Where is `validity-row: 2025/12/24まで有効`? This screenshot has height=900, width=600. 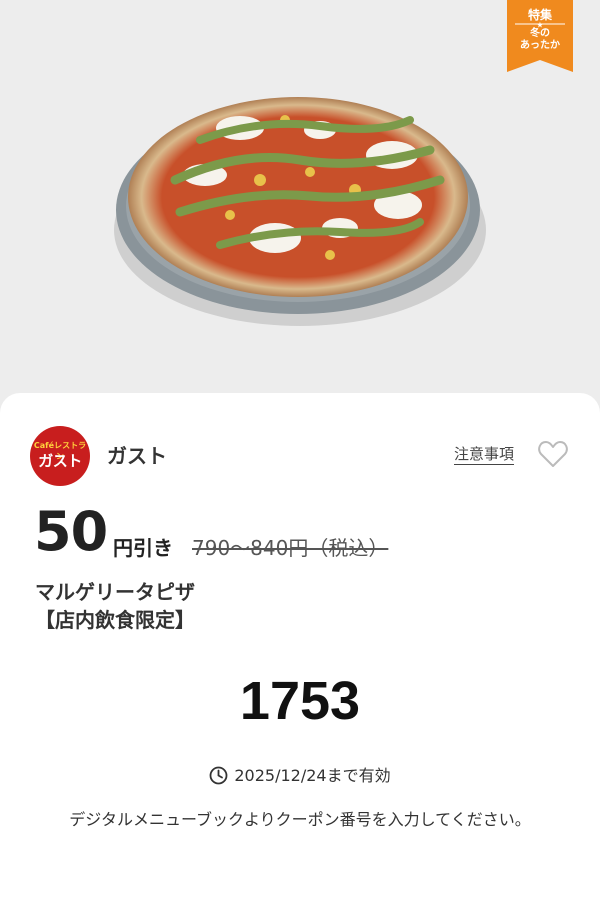
validity-row: 2025/12/24まで有効 is located at coordinates (300, 774).